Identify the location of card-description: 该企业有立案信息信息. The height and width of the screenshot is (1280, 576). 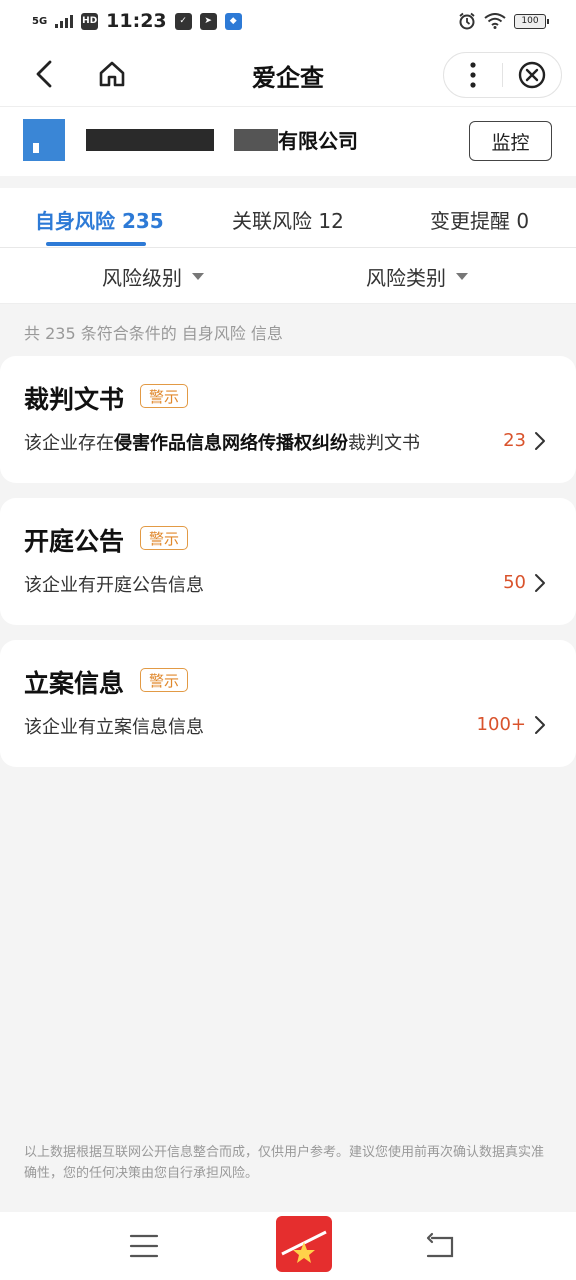
(114, 727).